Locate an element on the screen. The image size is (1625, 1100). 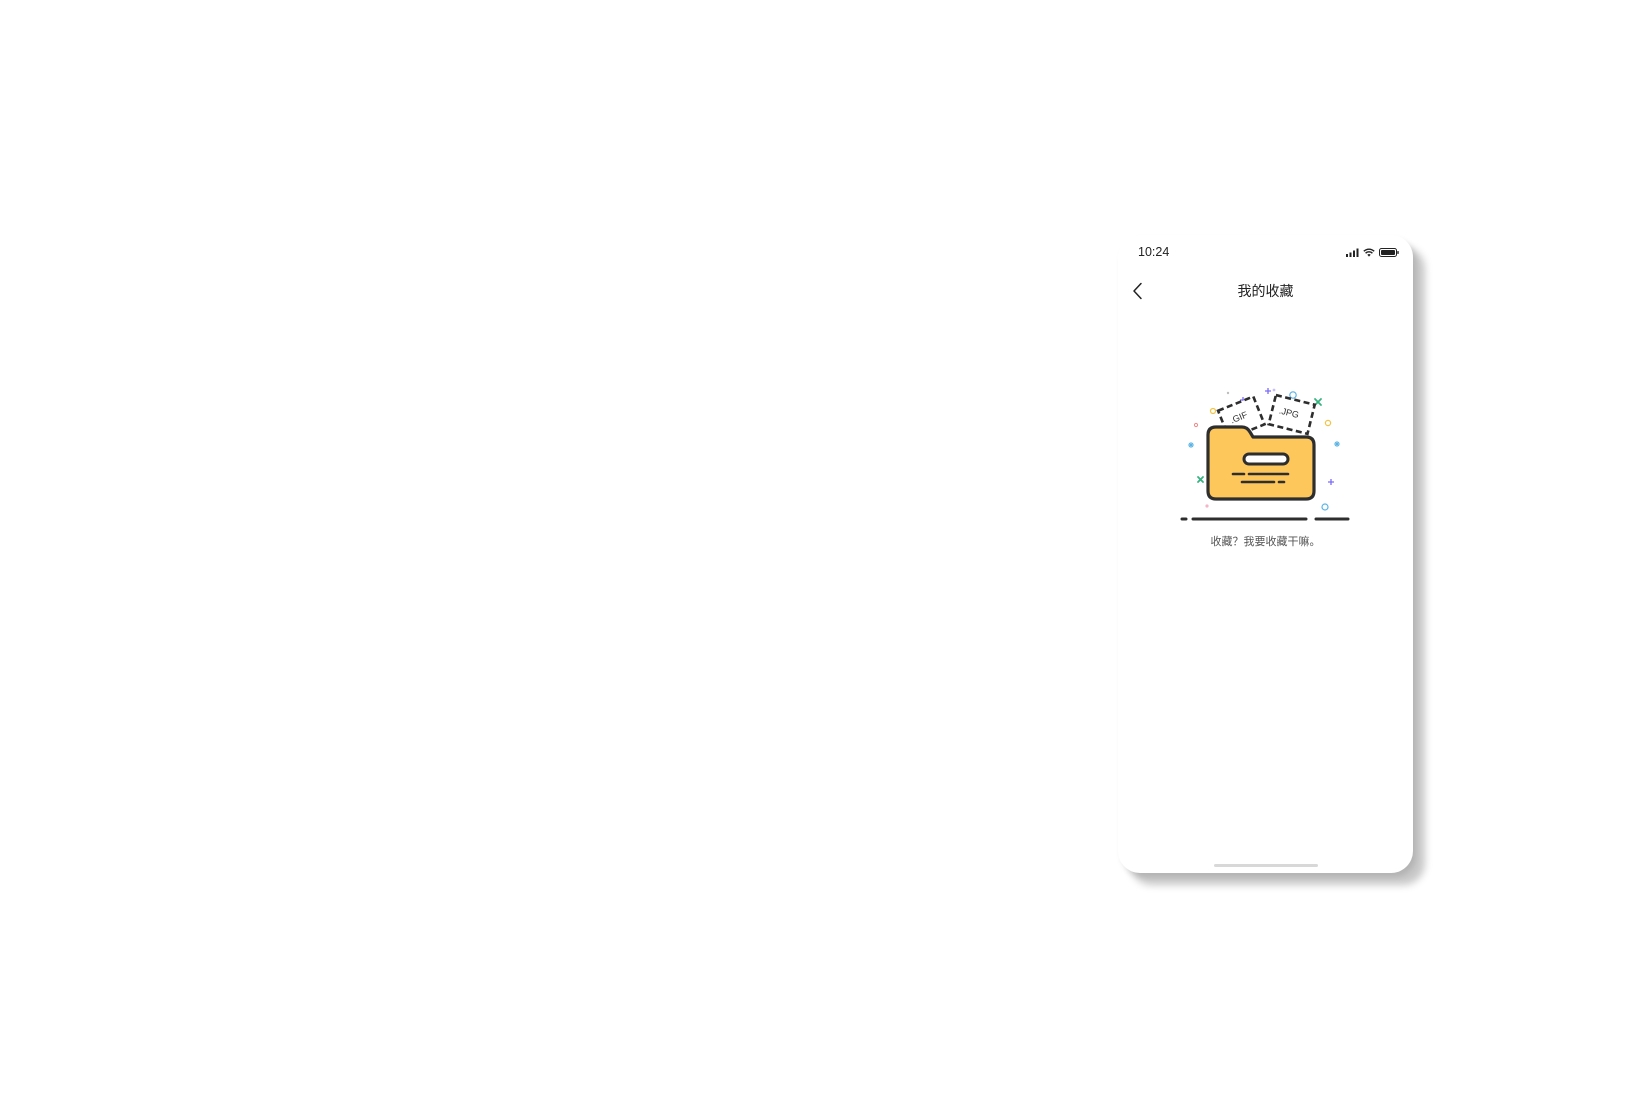
empty-state-message: 收藏？我要收藏干嘛。 is located at coordinates (1265, 541).